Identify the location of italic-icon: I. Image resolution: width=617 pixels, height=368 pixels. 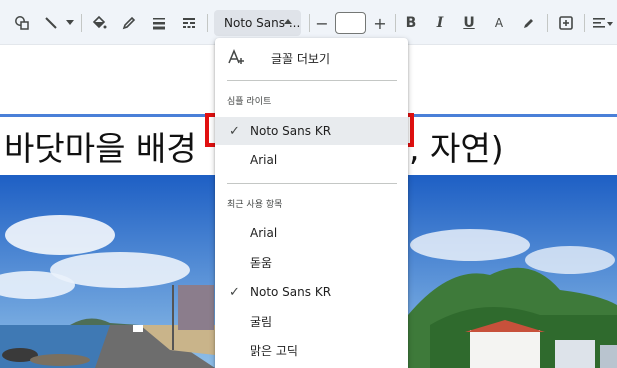
(440, 23).